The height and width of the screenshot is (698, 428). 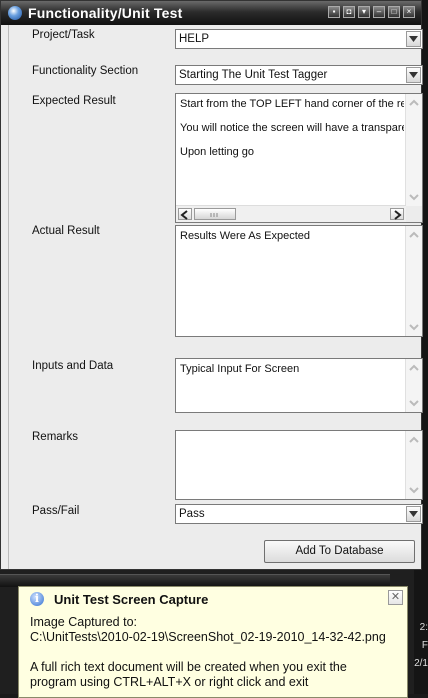 I want to click on pass-fail-label: Pass/Fail, so click(x=56, y=511).